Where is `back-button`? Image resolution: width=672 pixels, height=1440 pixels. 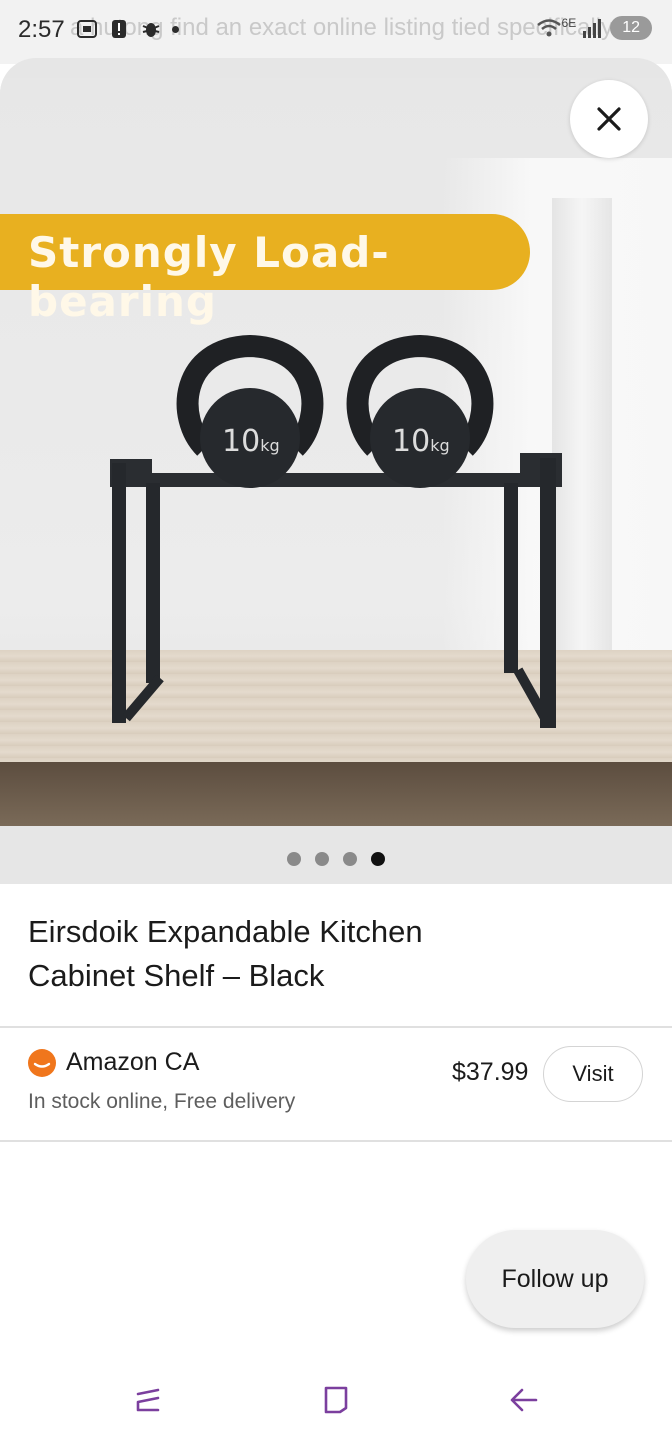 back-button is located at coordinates (524, 1400).